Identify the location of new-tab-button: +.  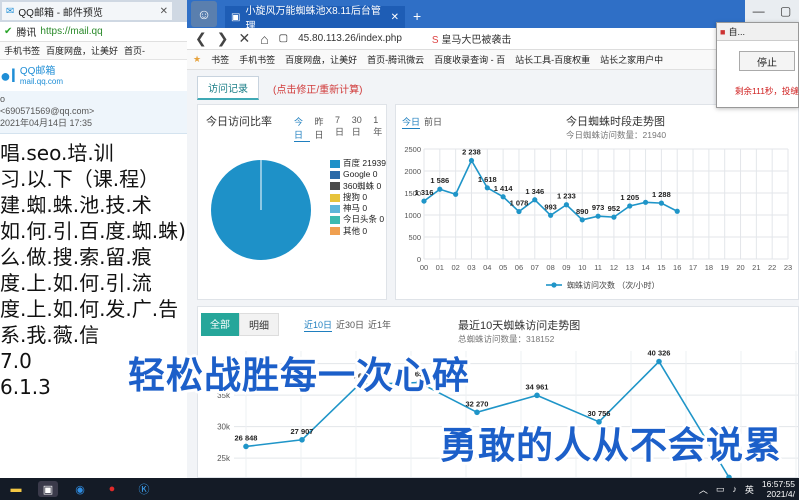
(417, 18).